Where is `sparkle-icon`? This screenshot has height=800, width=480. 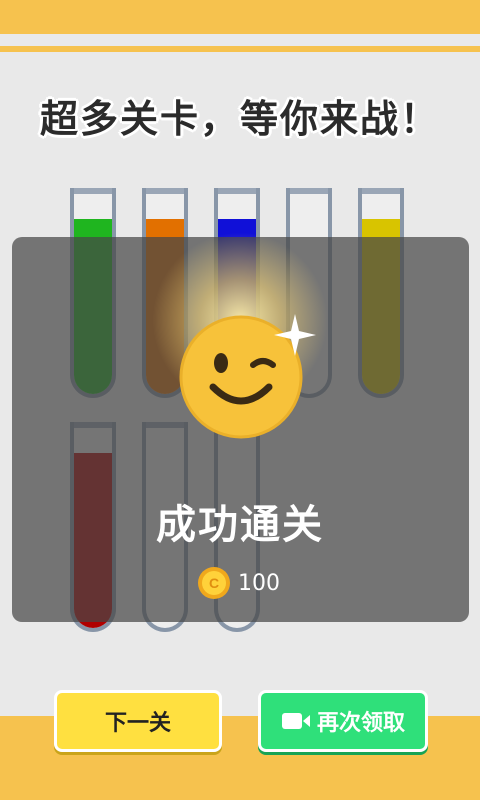 sparkle-icon is located at coordinates (295, 335).